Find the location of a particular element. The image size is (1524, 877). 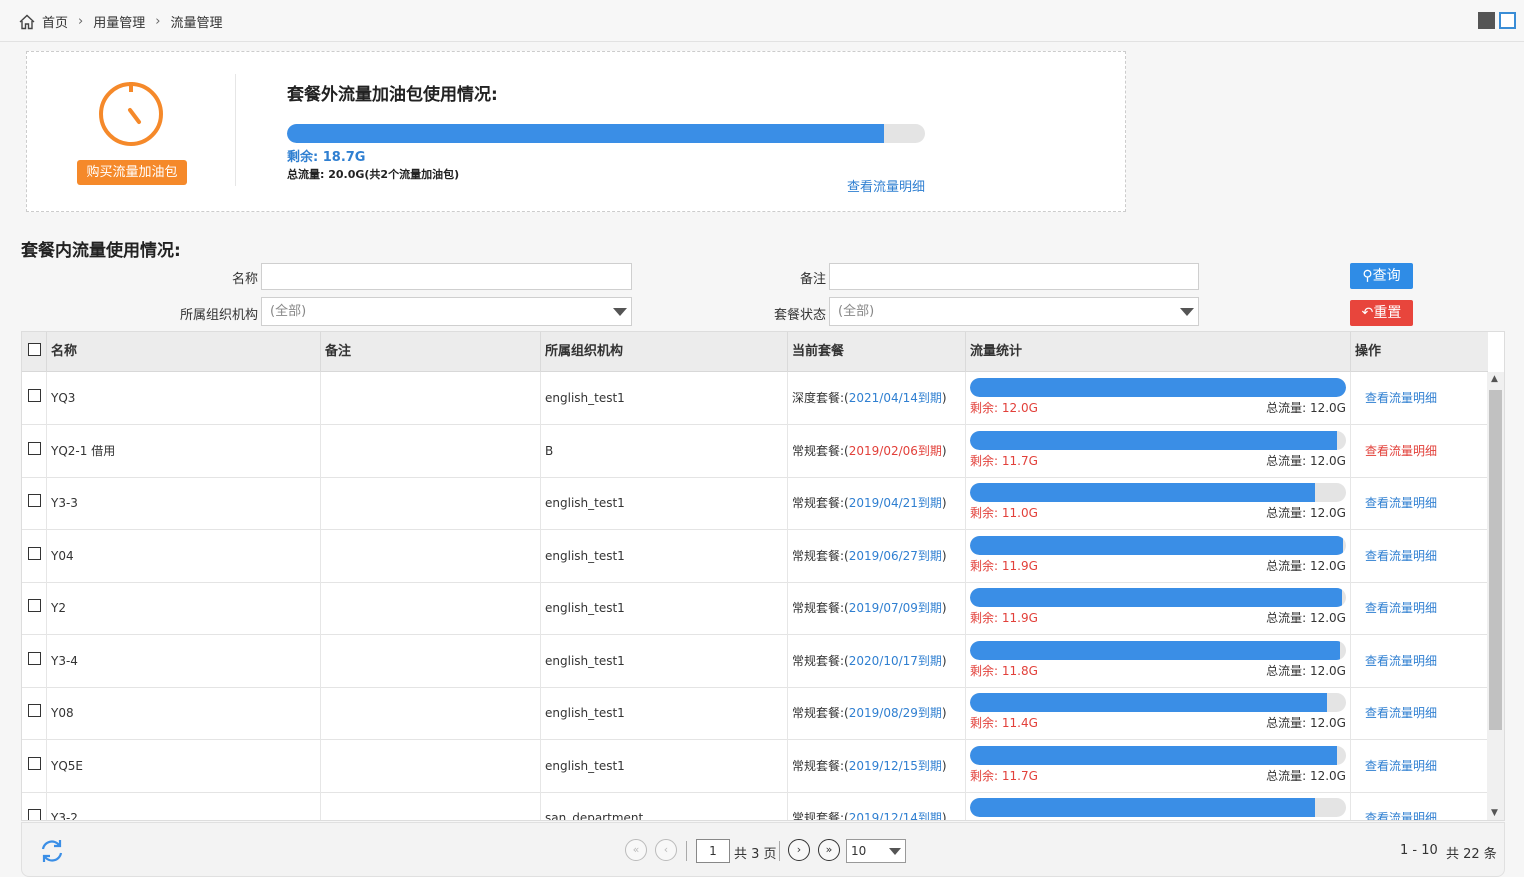

breadcrumb: 首页 › 用量管理 › 流量管理 is located at coordinates (120, 21).